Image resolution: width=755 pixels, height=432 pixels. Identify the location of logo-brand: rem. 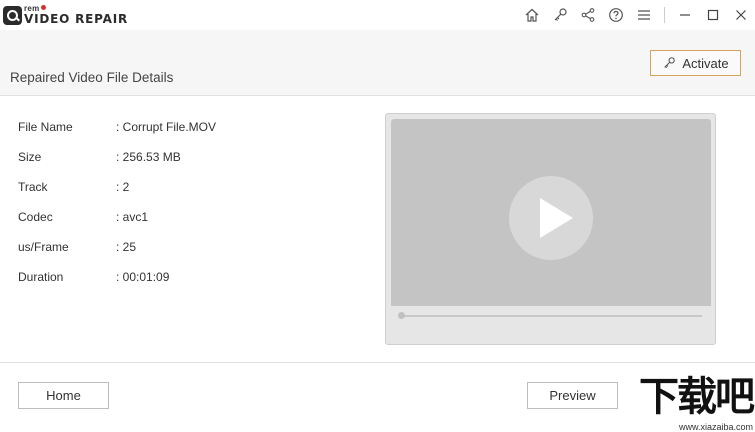
(76, 9).